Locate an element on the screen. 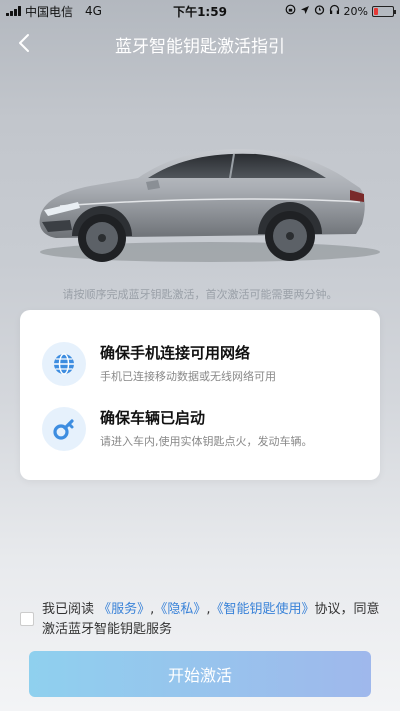 The image size is (400, 711). key-icon is located at coordinates (63, 429).